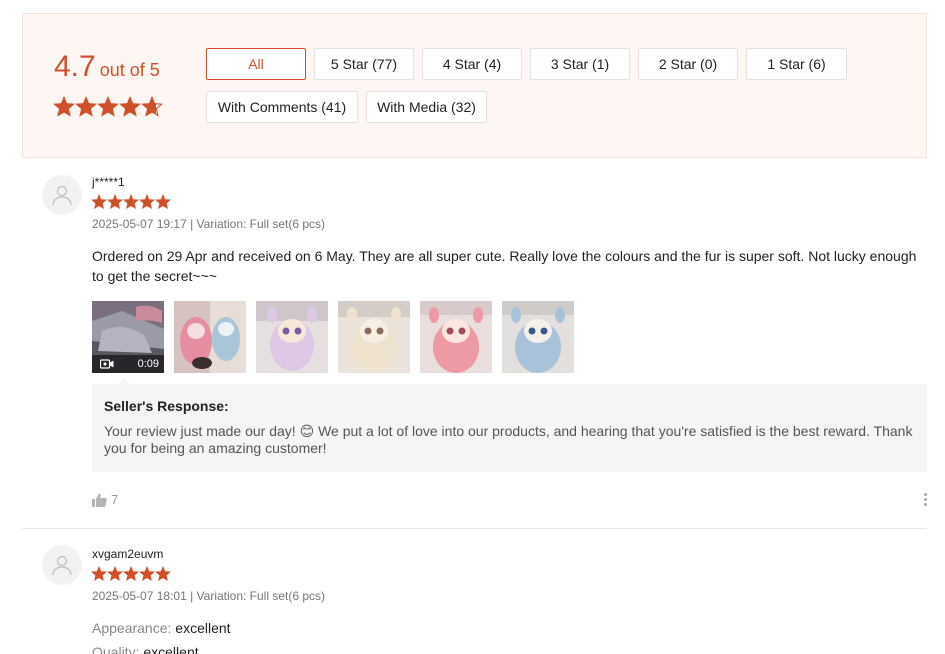 The image size is (945, 654). I want to click on video-duration: 0:09, so click(148, 364).